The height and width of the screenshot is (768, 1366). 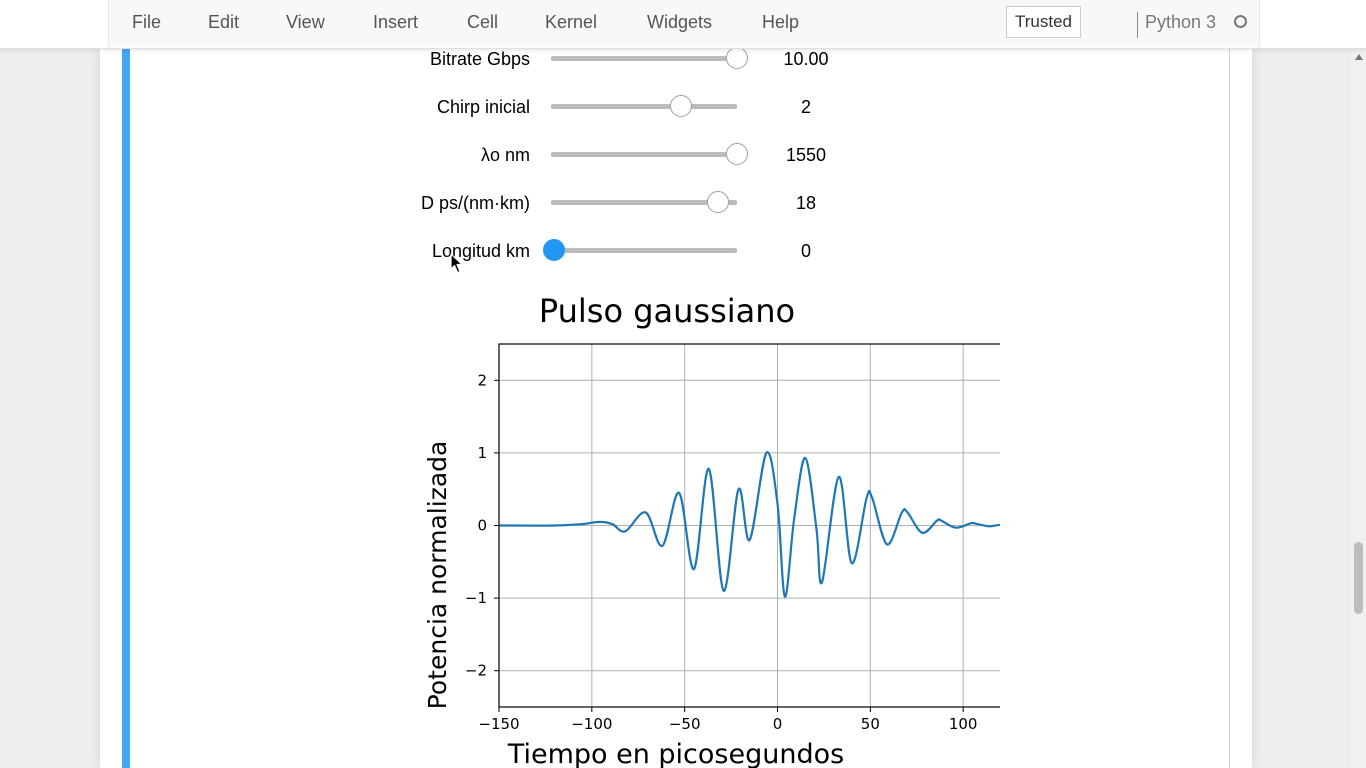 I want to click on kernel-separator, so click(x=1137, y=25).